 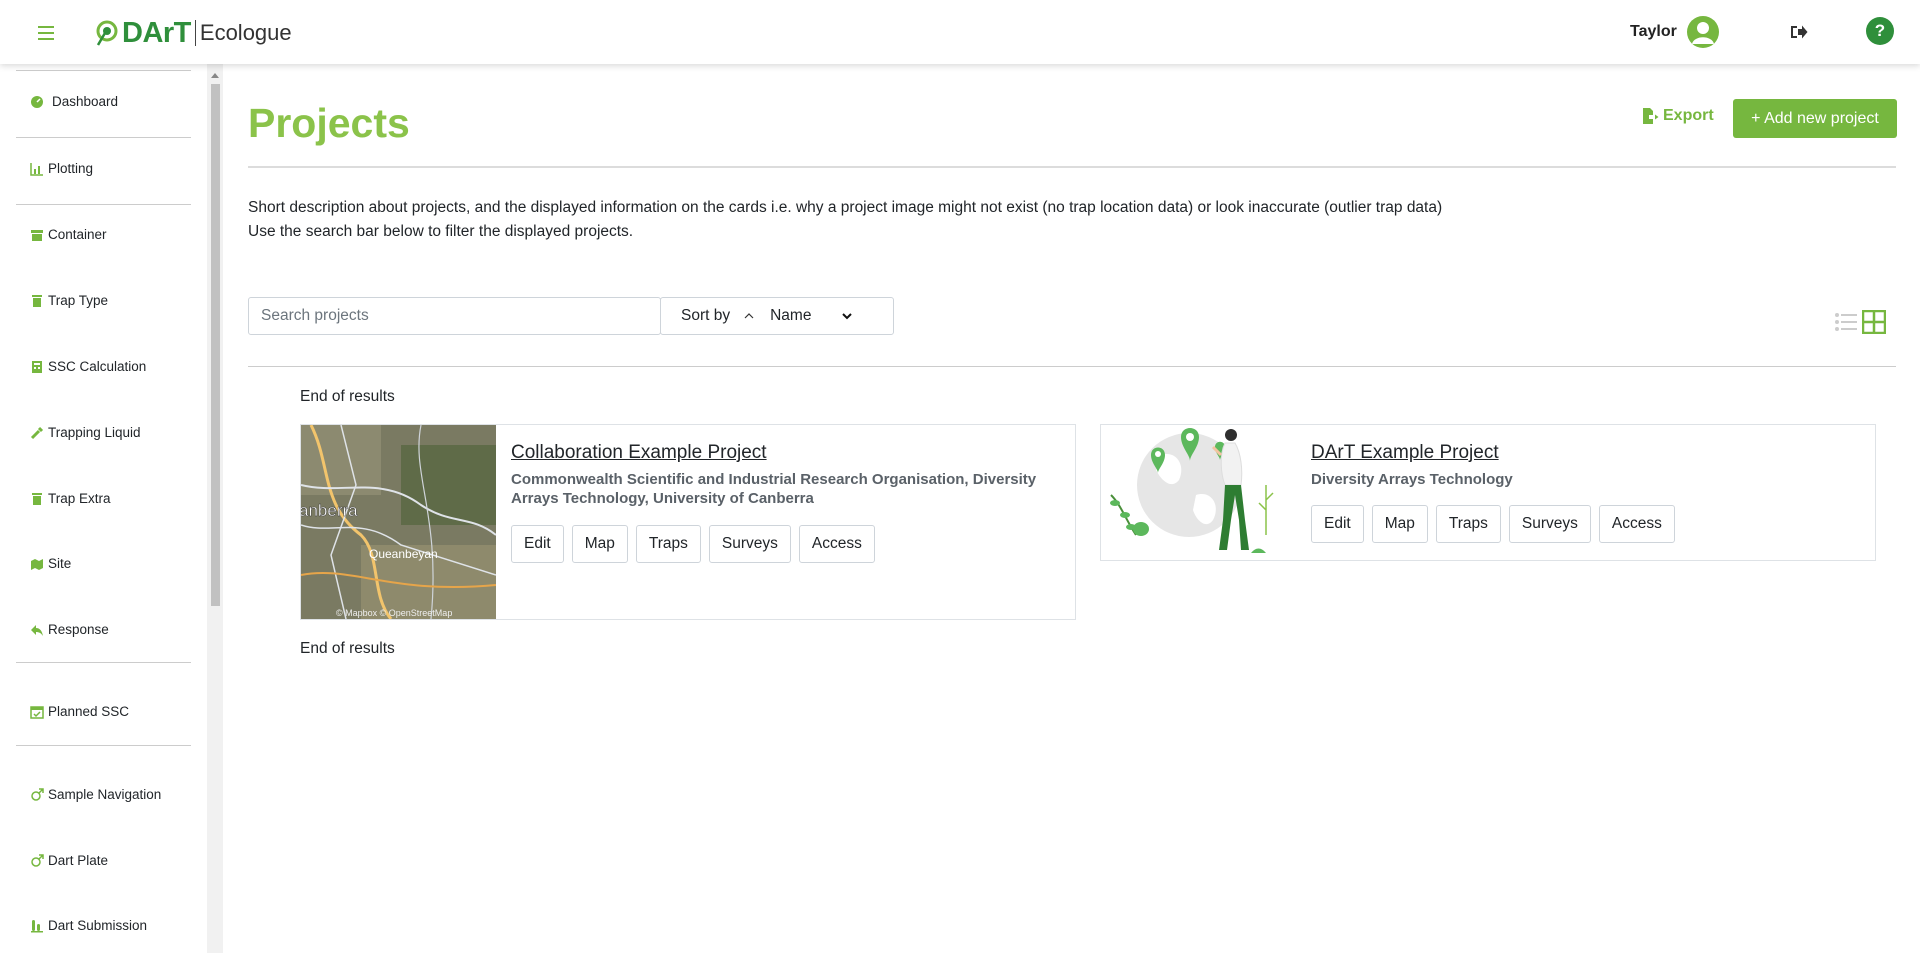 I want to click on sidebar-item-label: Trap Type, so click(x=78, y=300).